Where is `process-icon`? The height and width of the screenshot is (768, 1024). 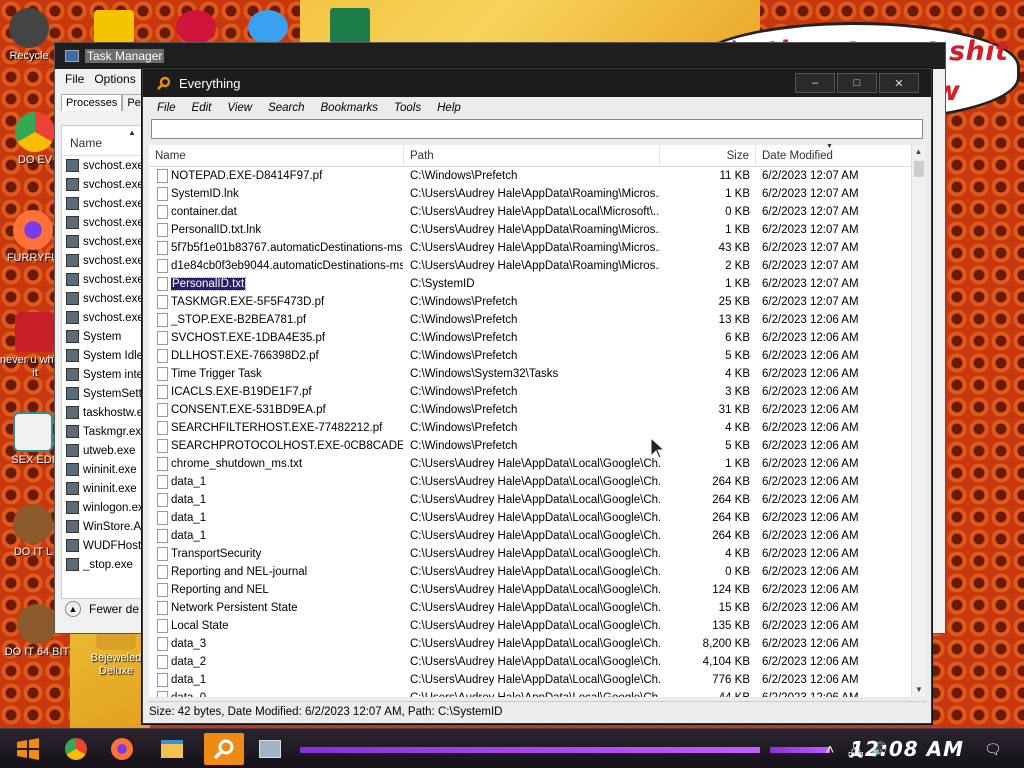
process-icon is located at coordinates (72, 469).